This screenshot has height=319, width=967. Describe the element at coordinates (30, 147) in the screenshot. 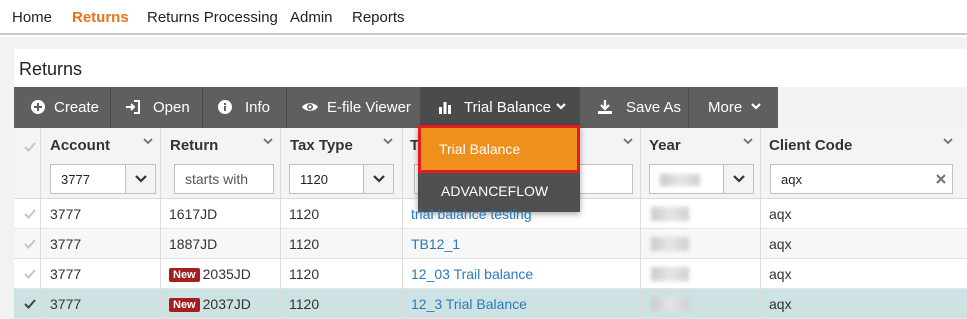

I see `select-all-check-icon` at that location.